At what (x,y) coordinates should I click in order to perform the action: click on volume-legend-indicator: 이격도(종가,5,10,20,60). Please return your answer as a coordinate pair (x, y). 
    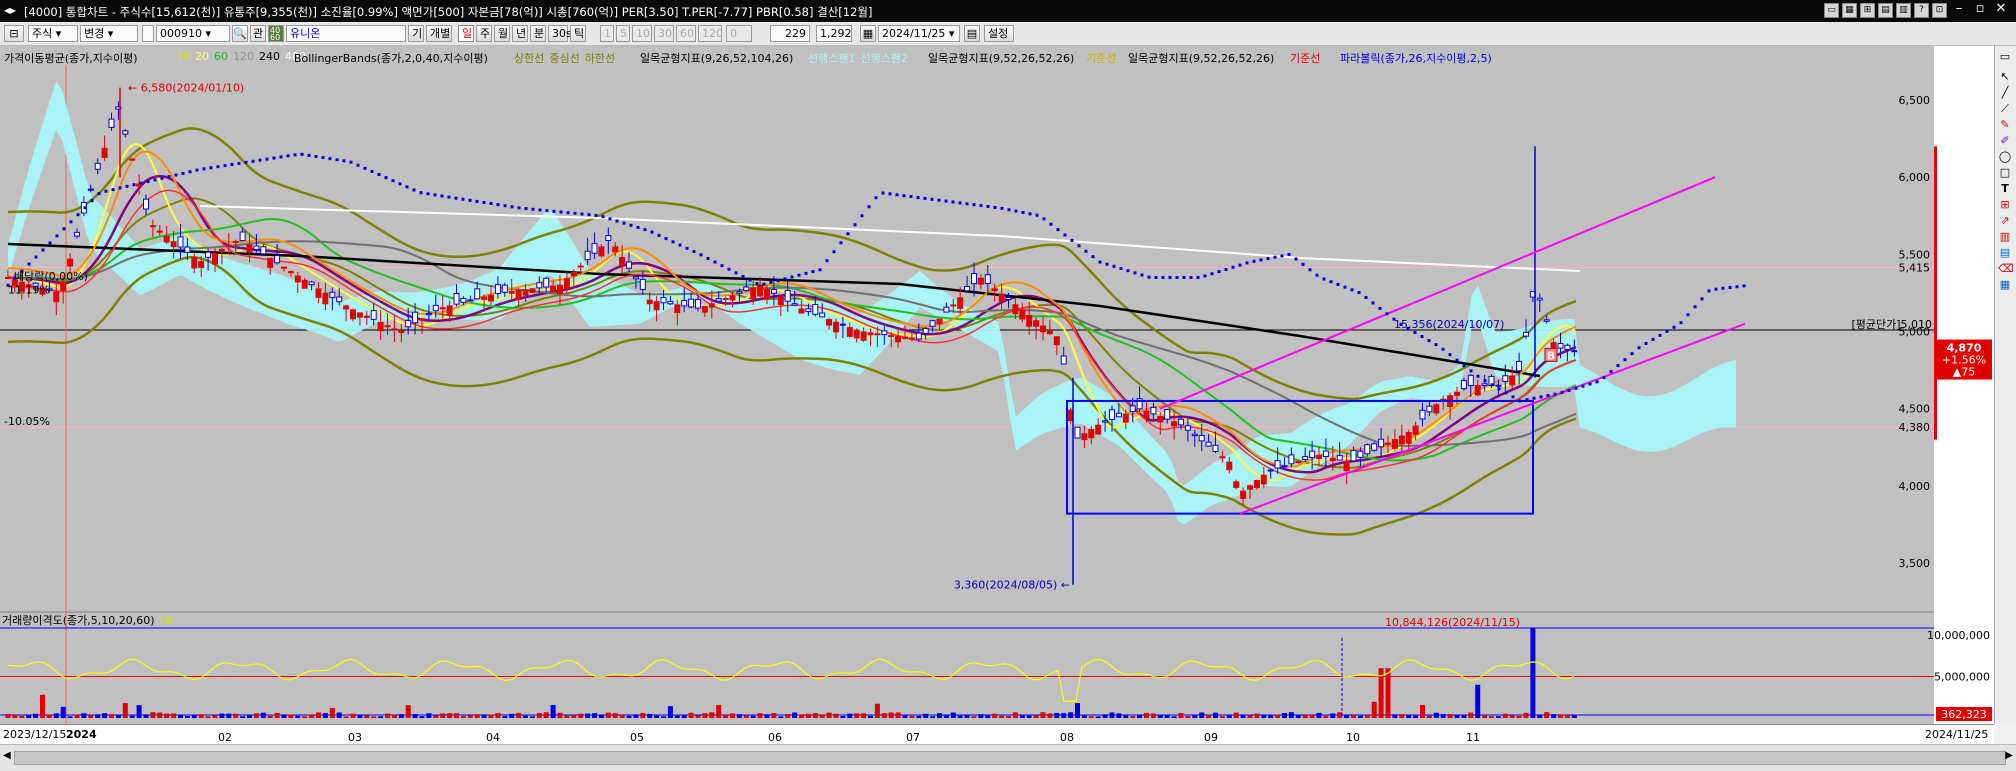
    Looking at the image, I should click on (93, 620).